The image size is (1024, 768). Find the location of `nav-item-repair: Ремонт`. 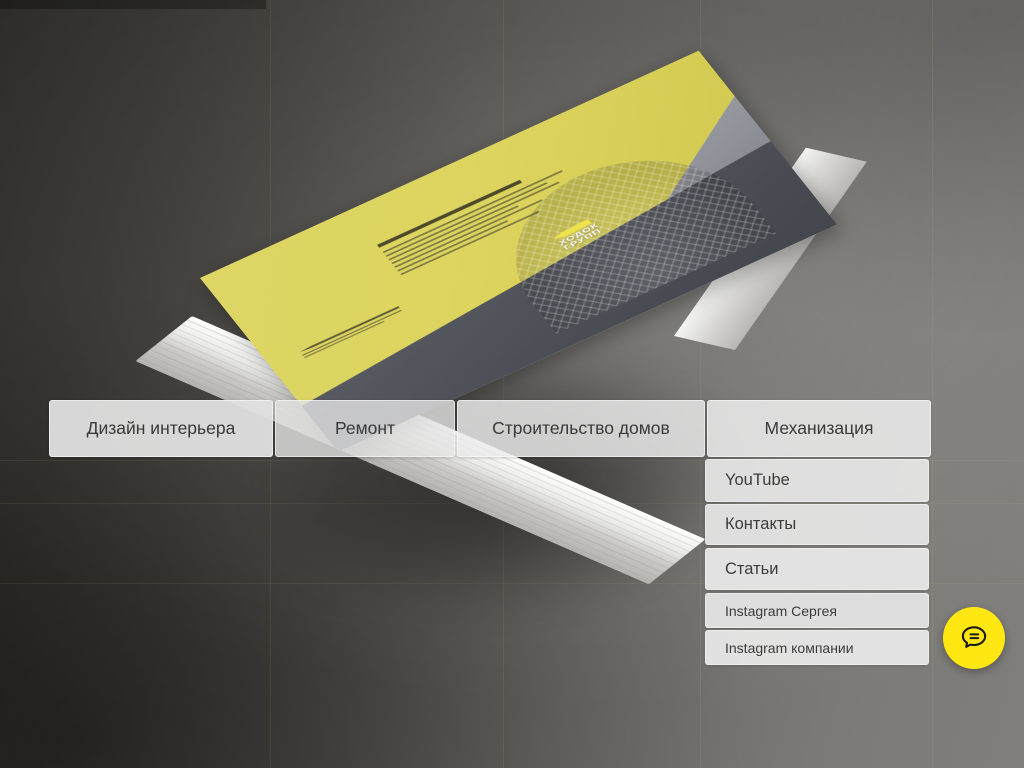

nav-item-repair: Ремонт is located at coordinates (365, 428).